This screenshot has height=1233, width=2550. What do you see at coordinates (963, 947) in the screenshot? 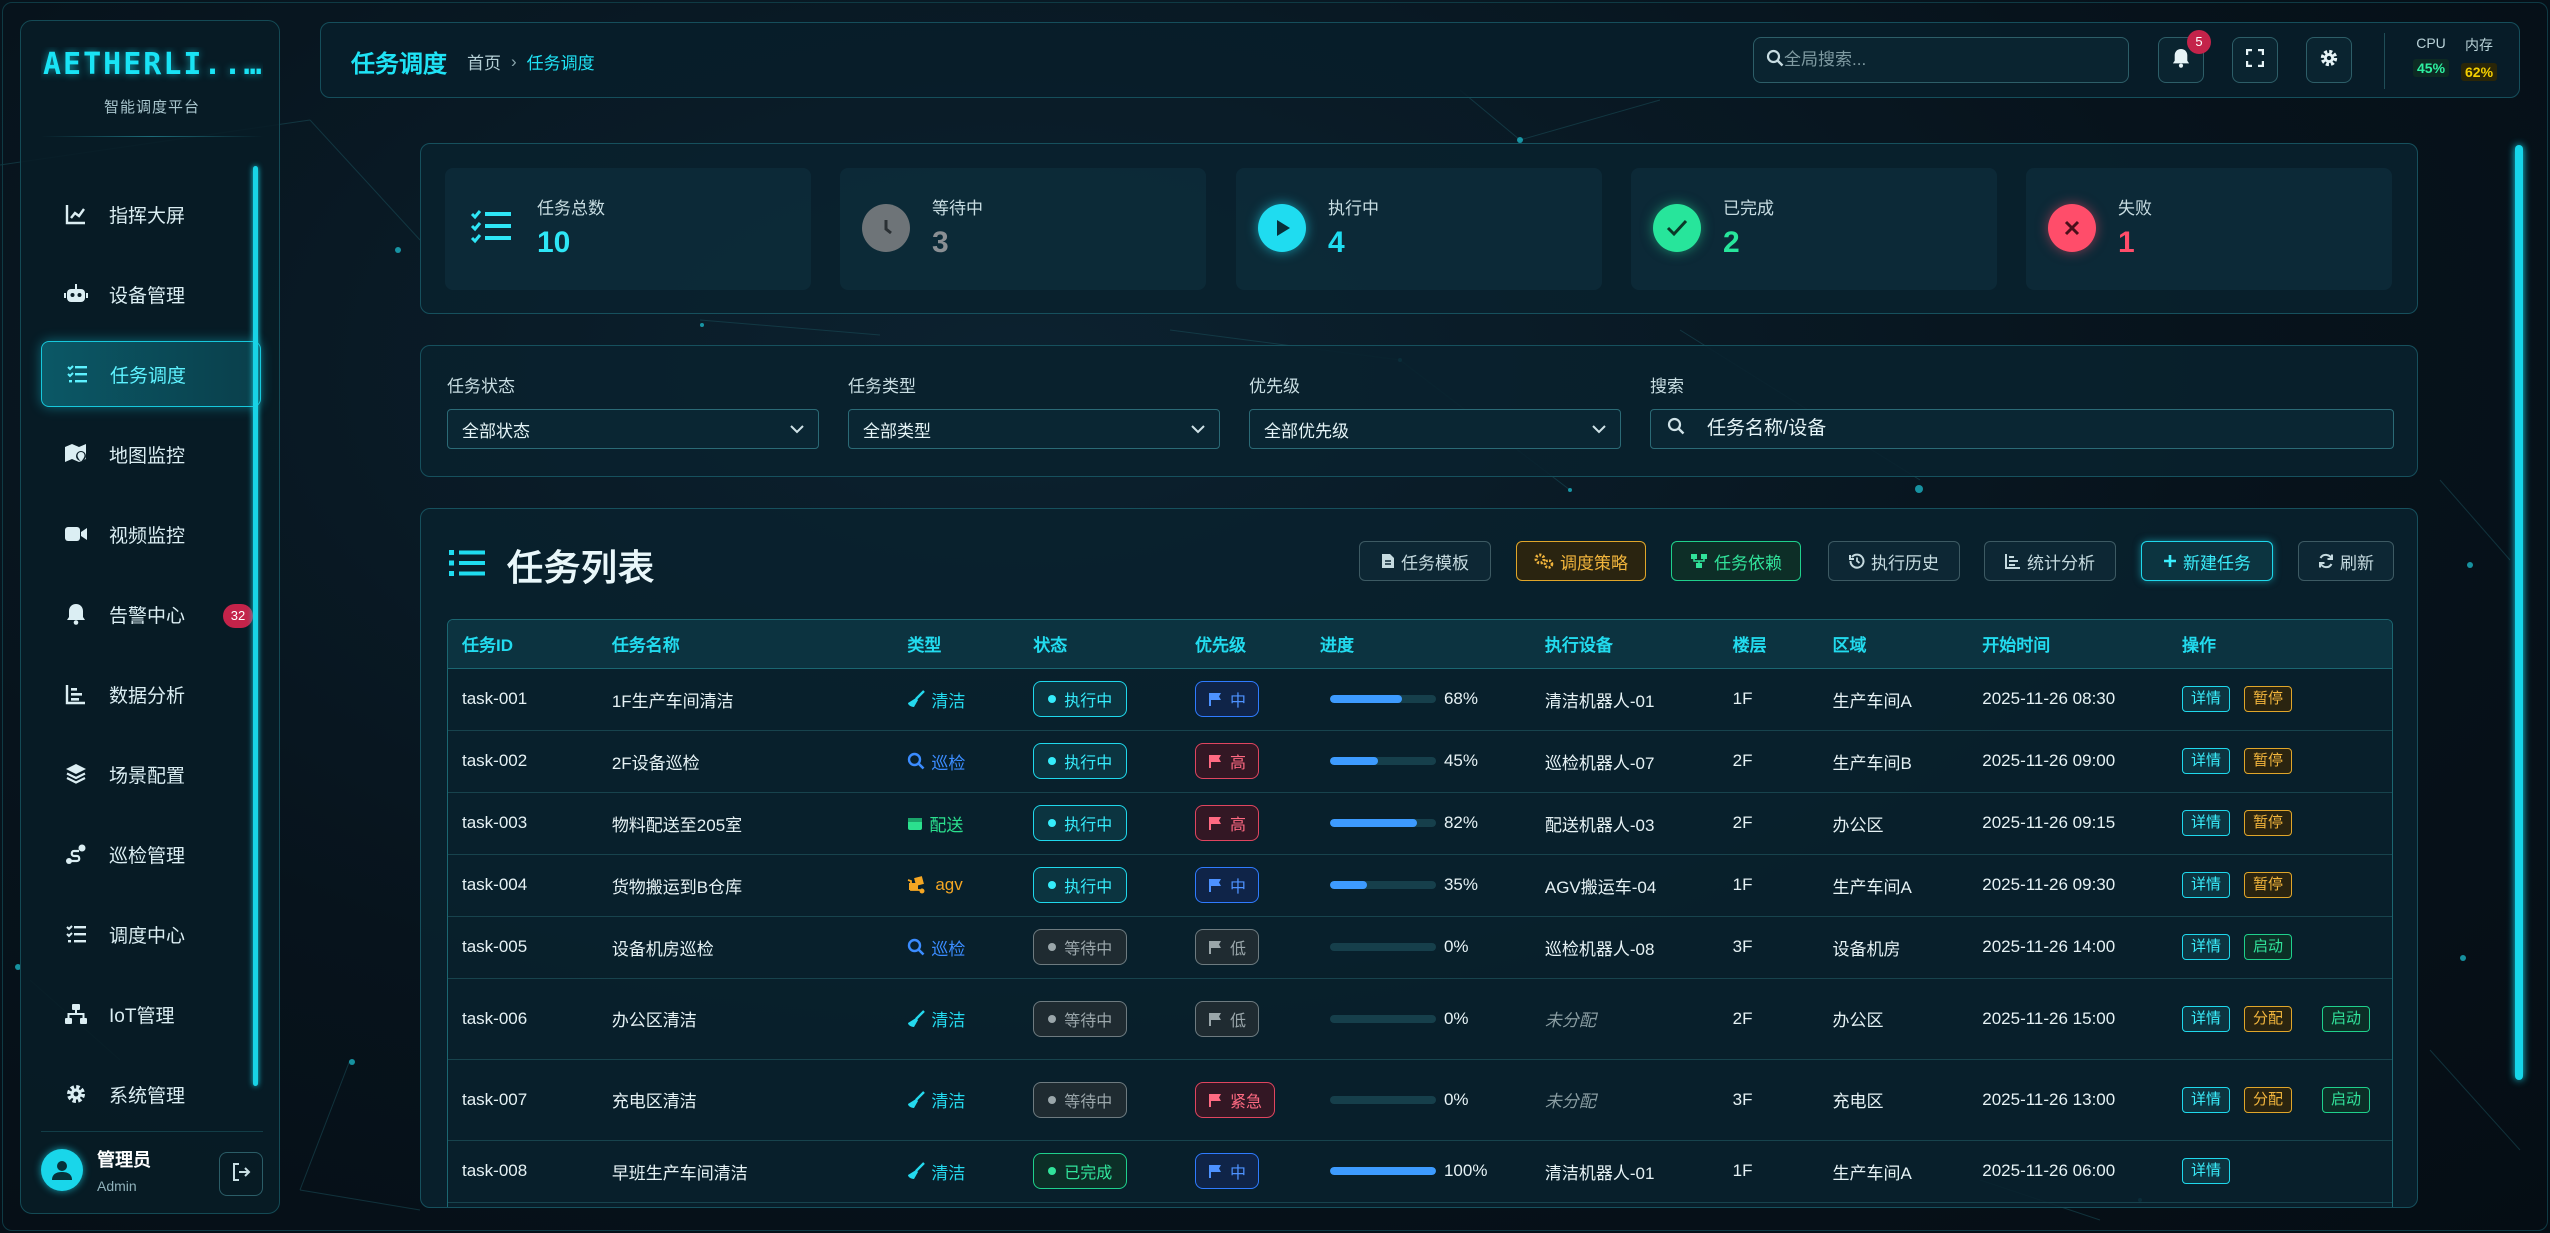
I see `task-type-tag: 巡检` at bounding box center [963, 947].